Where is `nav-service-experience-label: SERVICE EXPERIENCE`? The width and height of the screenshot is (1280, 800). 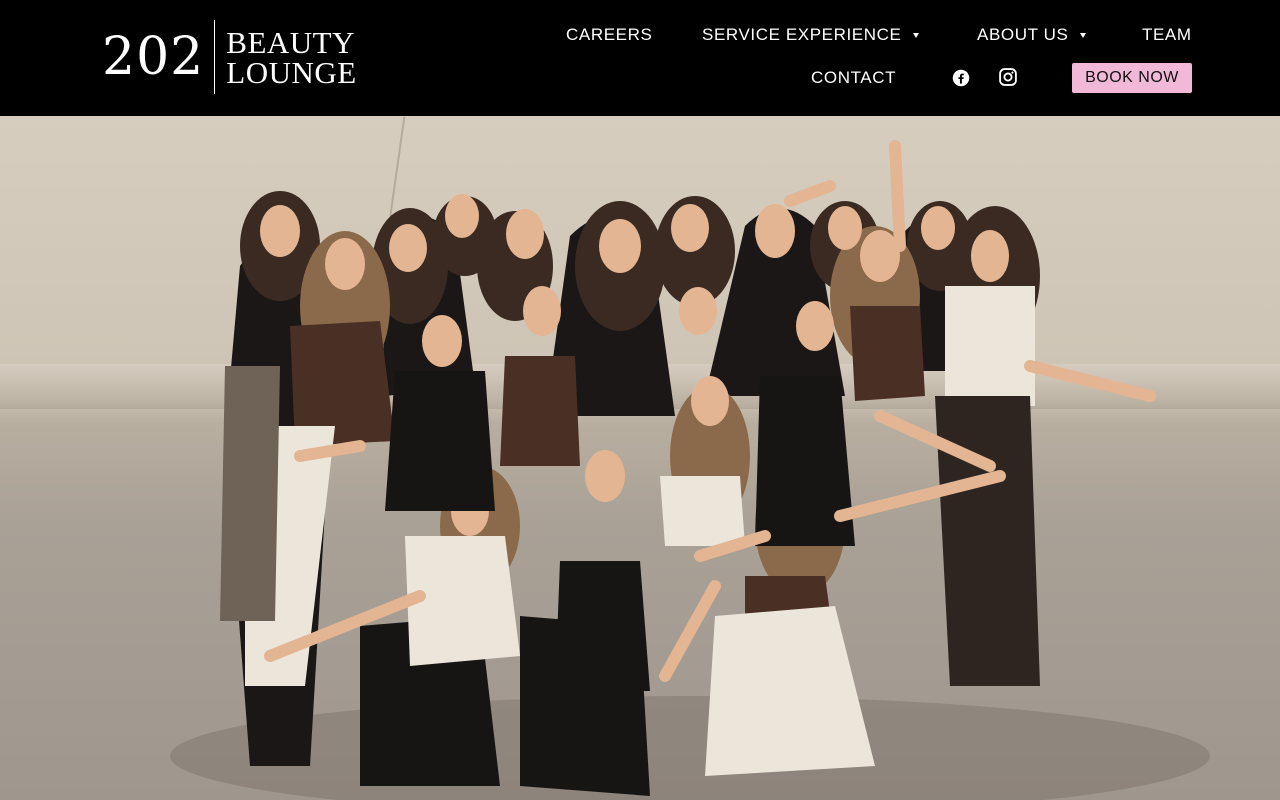 nav-service-experience-label: SERVICE EXPERIENCE is located at coordinates (802, 34).